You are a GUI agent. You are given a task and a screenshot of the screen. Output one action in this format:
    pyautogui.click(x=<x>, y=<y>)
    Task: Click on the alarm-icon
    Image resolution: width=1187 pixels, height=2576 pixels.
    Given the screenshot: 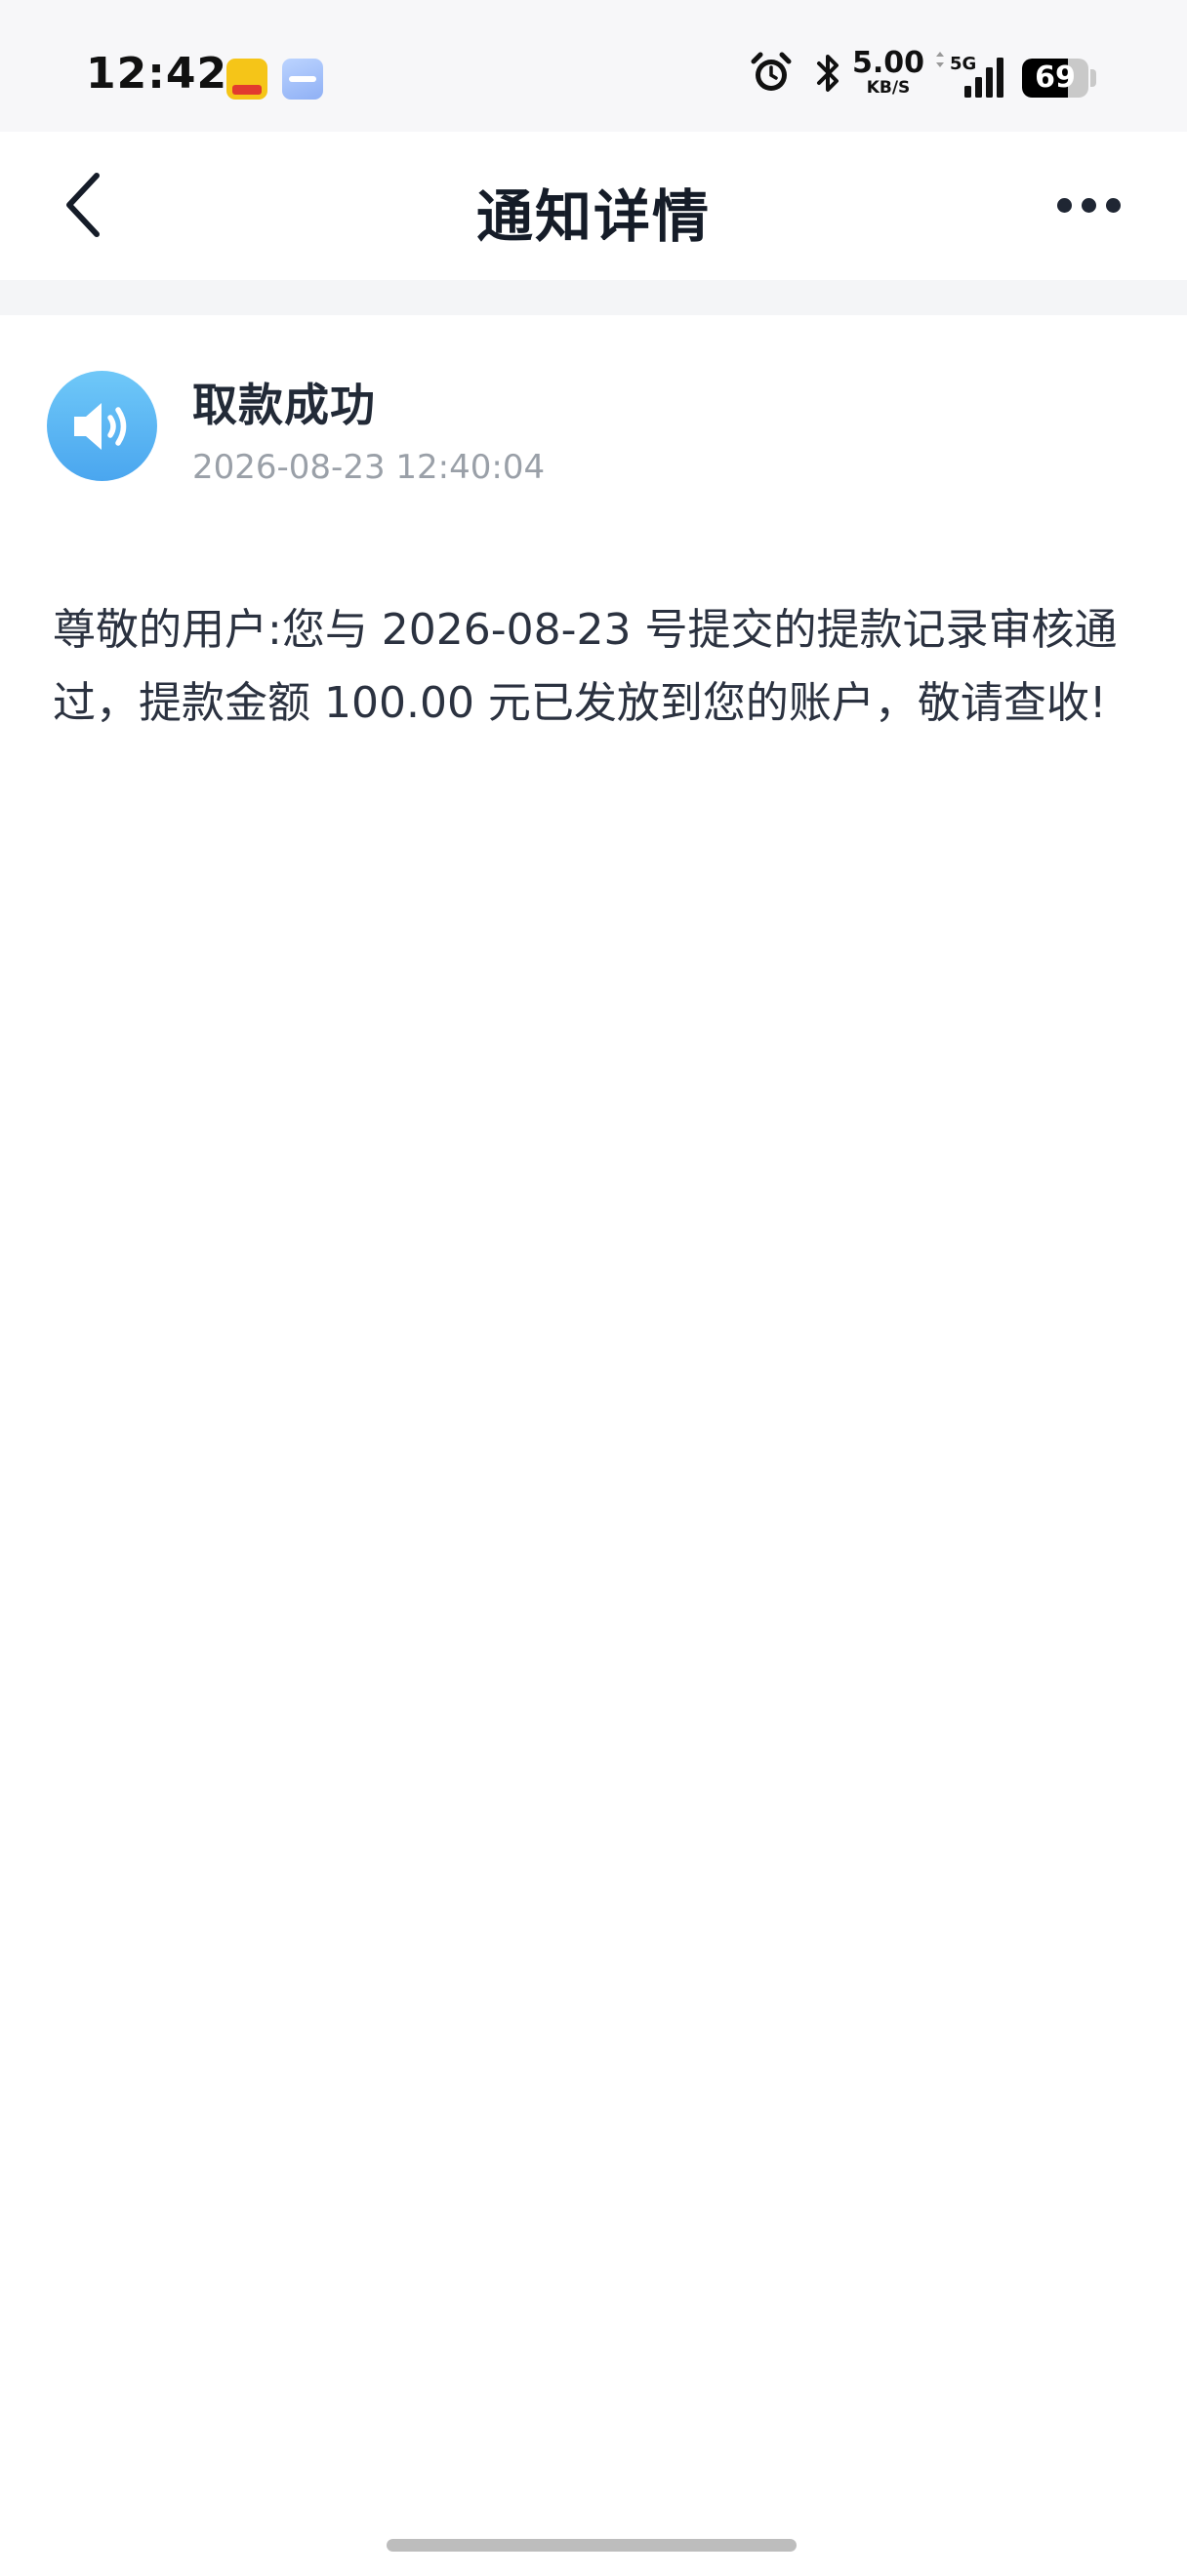 What is the action you would take?
    pyautogui.click(x=771, y=71)
    